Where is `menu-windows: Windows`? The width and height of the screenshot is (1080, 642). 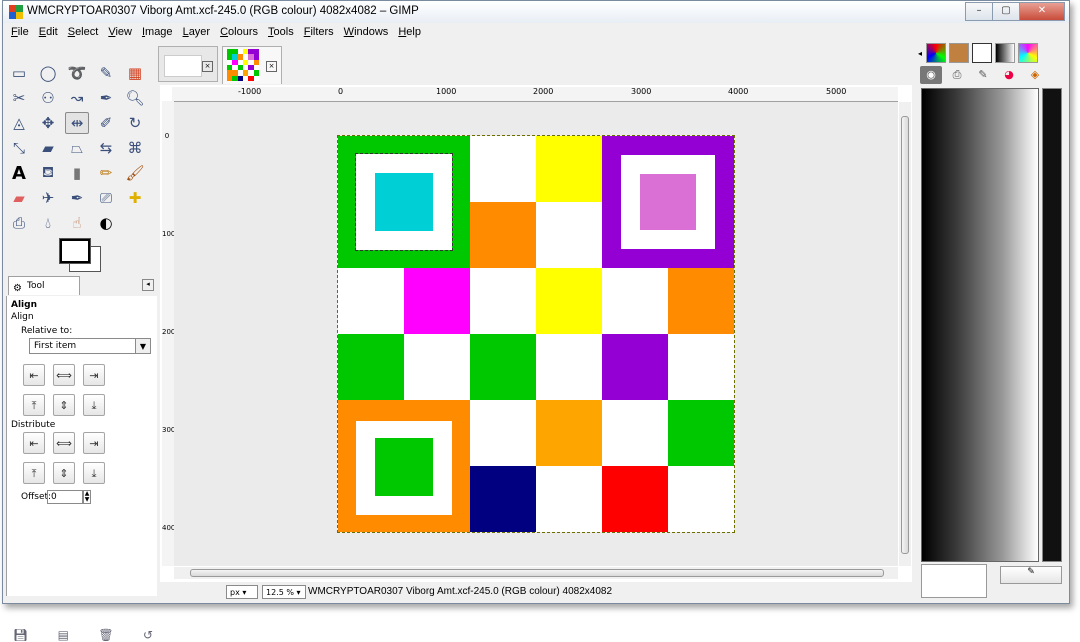 menu-windows: Windows is located at coordinates (366, 32).